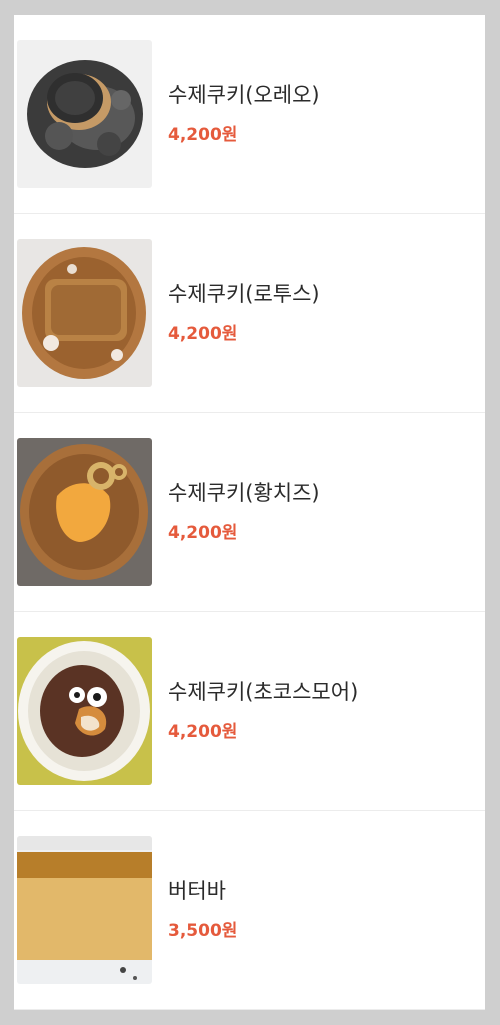 This screenshot has height=1025, width=500. What do you see at coordinates (197, 891) in the screenshot?
I see `menu-item-name: 버터바` at bounding box center [197, 891].